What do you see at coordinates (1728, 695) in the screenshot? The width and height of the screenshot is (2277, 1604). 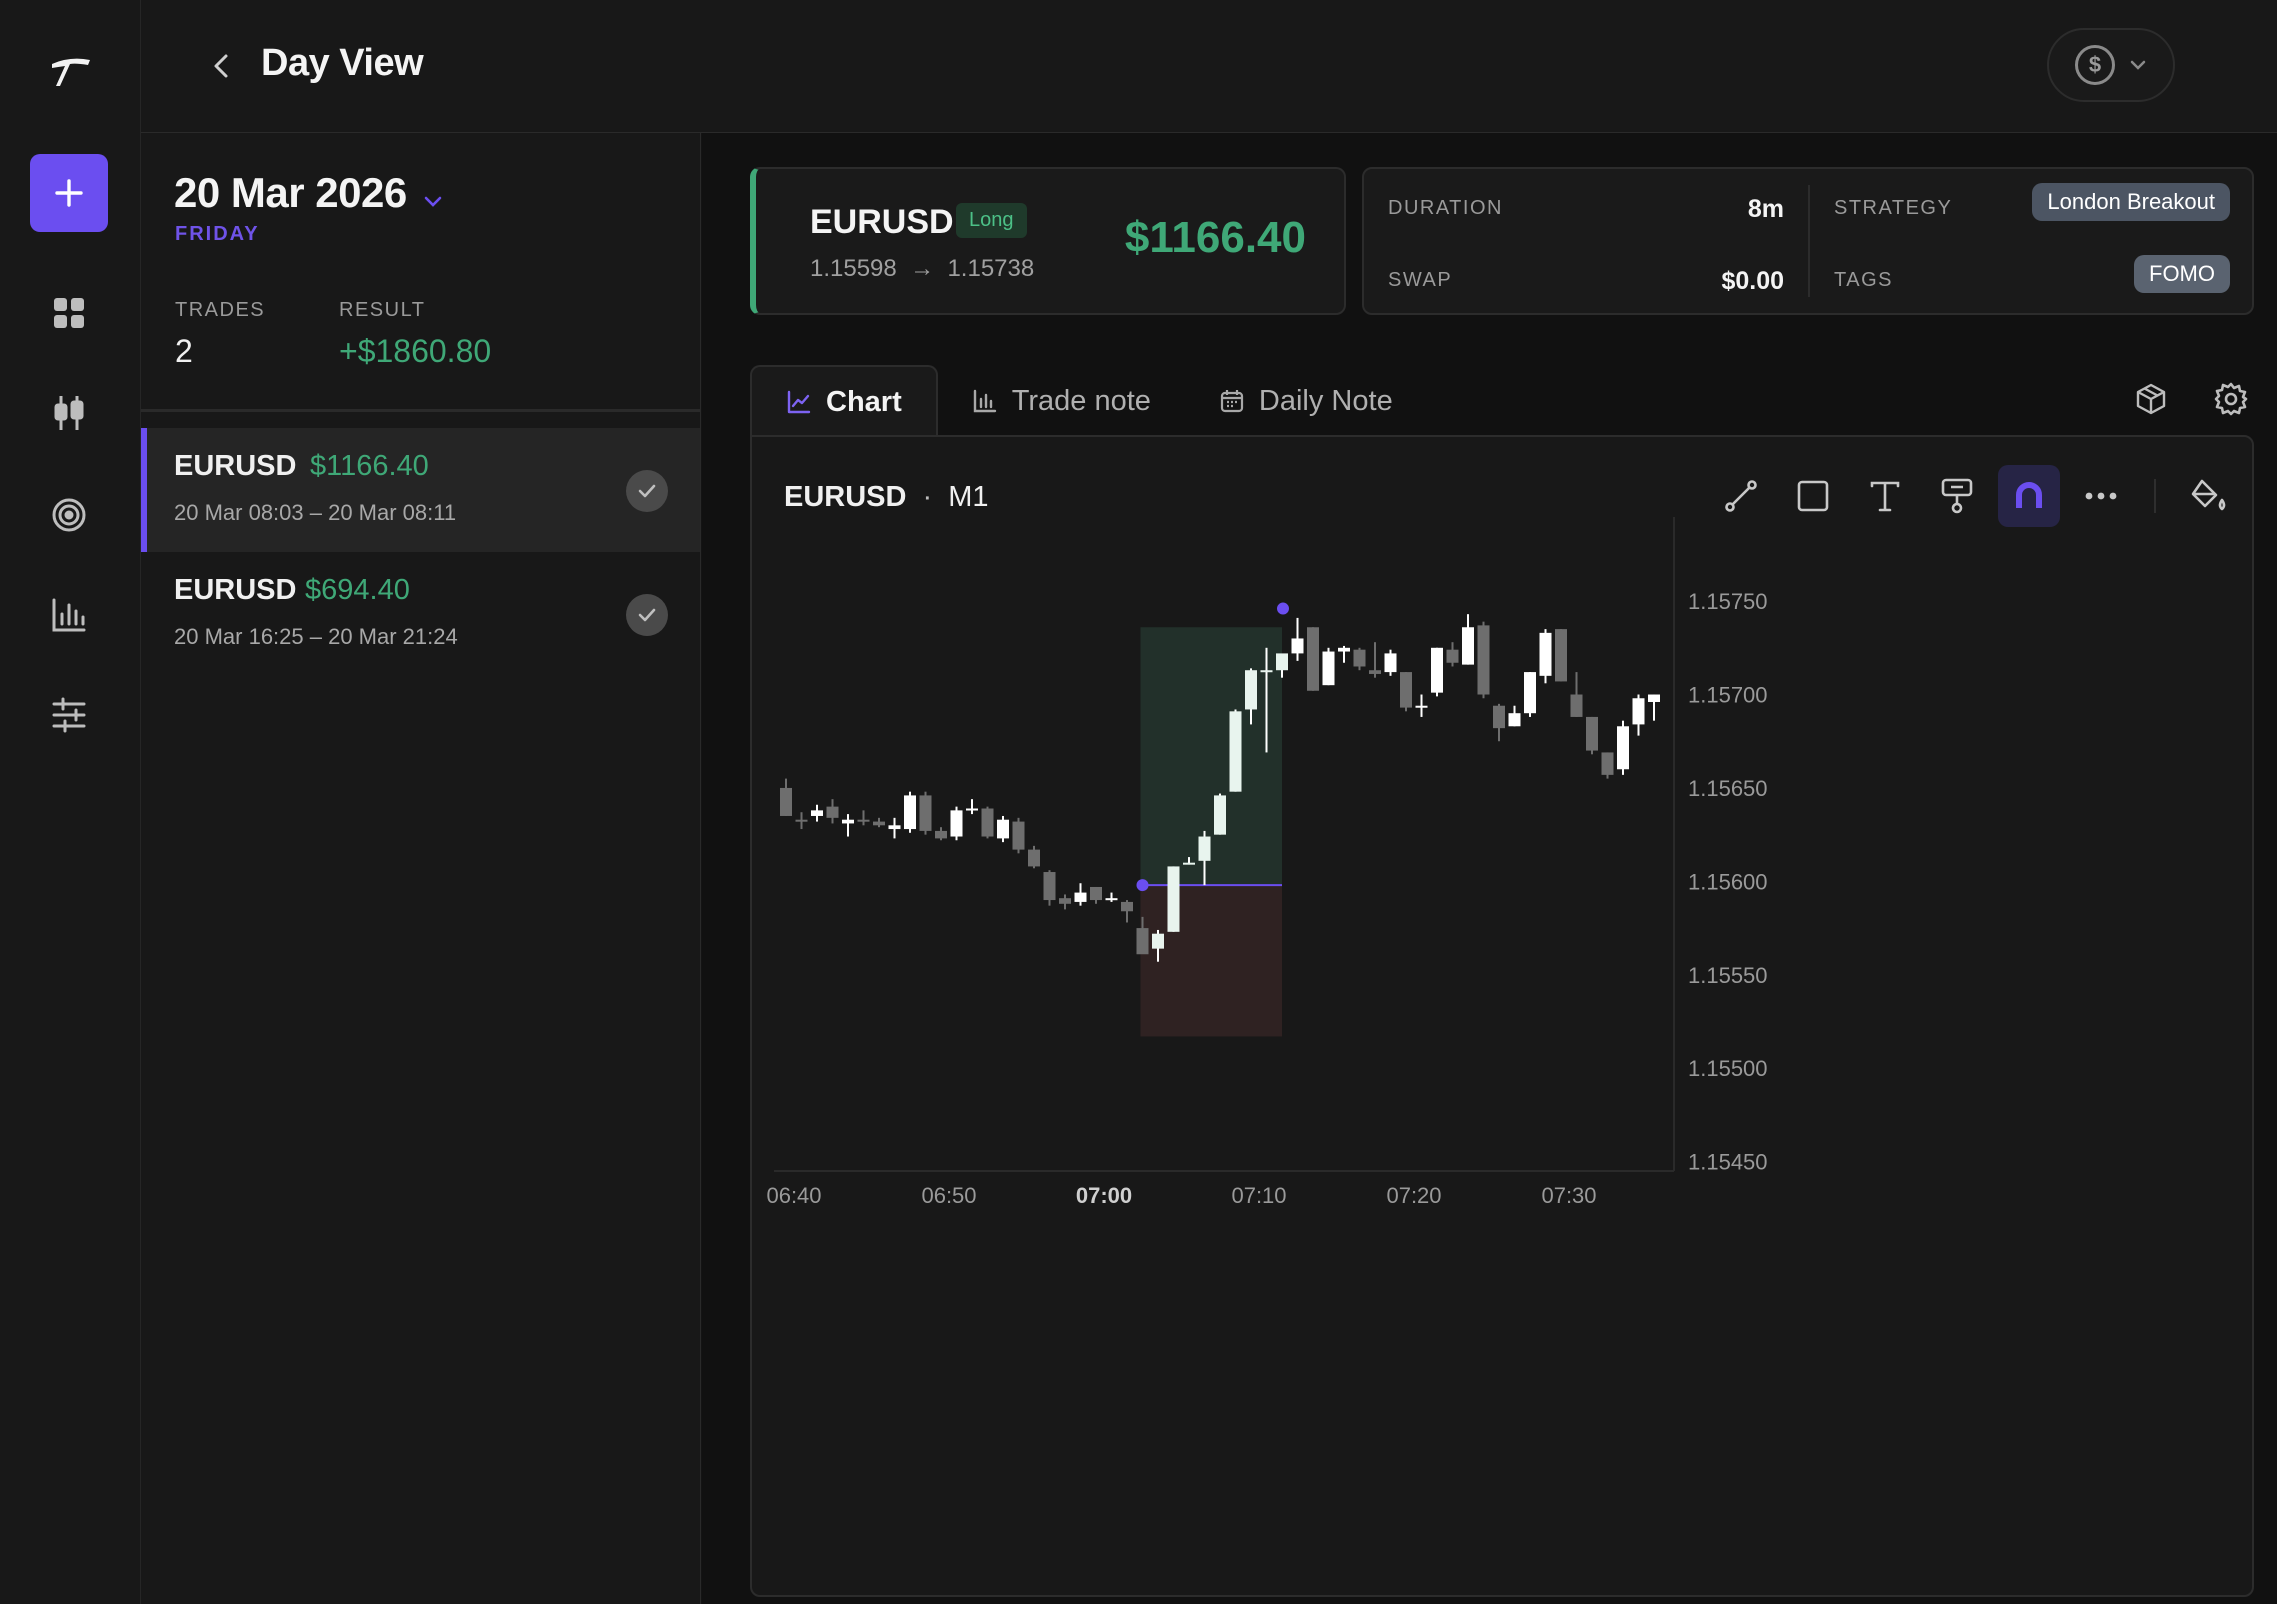 I see `y-tick-label: 1.15700` at bounding box center [1728, 695].